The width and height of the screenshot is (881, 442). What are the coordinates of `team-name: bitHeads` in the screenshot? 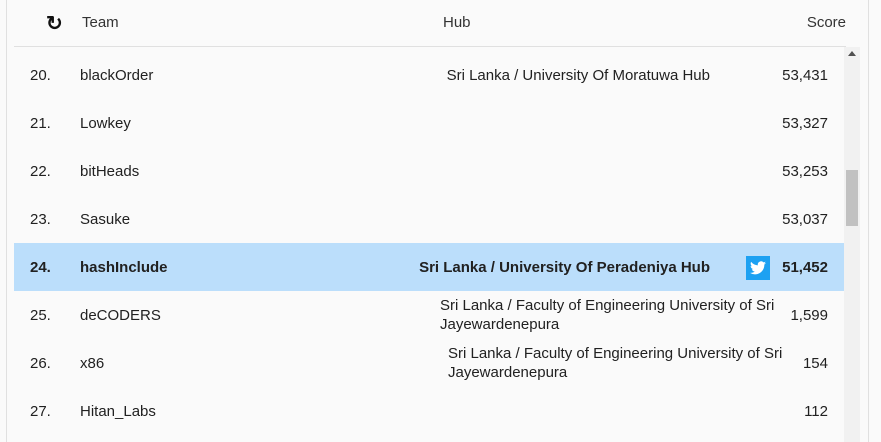 It's located at (110, 171).